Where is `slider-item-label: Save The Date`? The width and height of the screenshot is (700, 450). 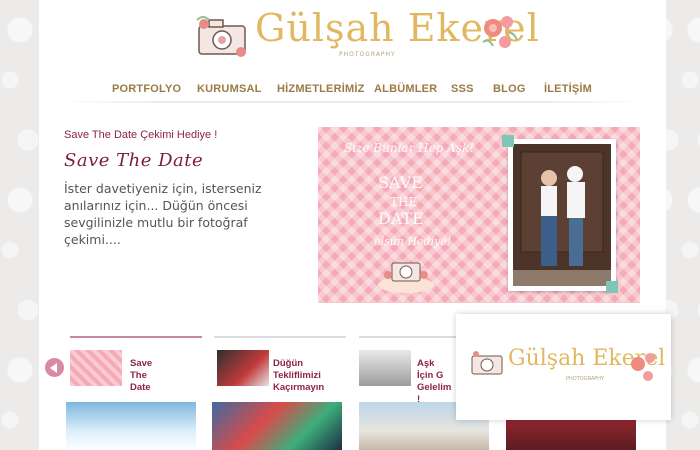 slider-item-label: Save The Date is located at coordinates (141, 375).